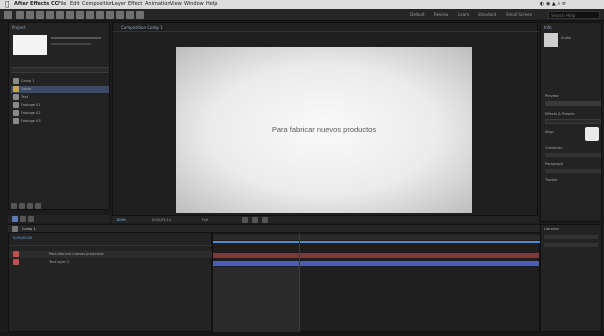 The width and height of the screenshot is (604, 336). What do you see at coordinates (16, 89) in the screenshot?
I see `folder-icon` at bounding box center [16, 89].